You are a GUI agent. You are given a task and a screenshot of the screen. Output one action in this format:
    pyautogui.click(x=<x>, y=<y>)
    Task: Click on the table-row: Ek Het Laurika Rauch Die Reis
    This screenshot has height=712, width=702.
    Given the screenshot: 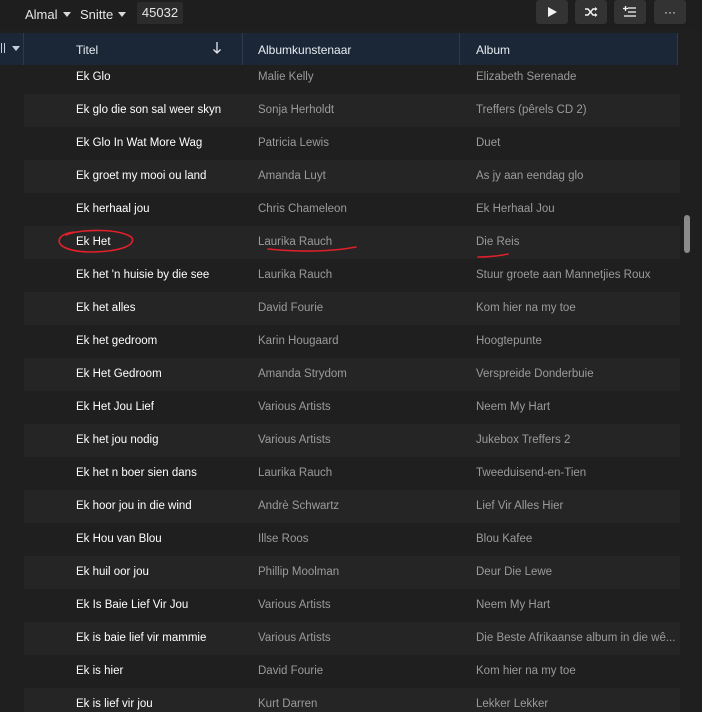 What is the action you would take?
    pyautogui.click(x=352, y=242)
    